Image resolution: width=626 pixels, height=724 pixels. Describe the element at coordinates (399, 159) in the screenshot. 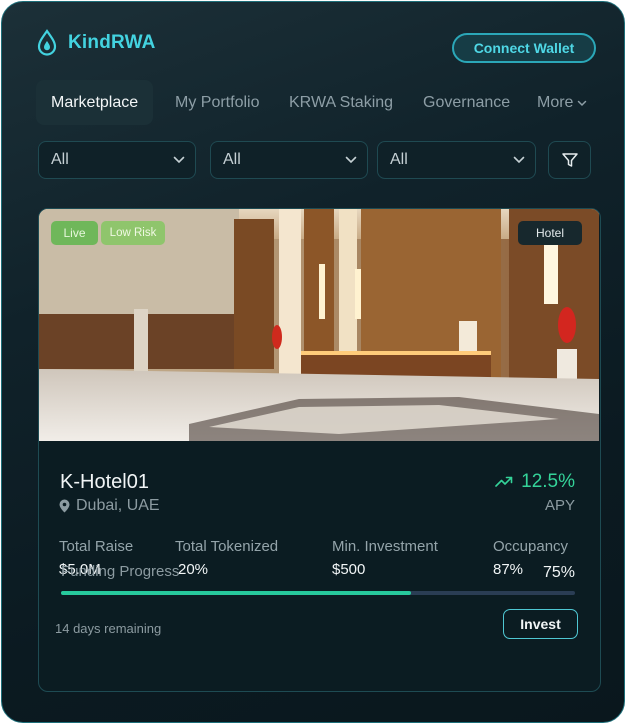

I see `filter-3-value: All` at that location.